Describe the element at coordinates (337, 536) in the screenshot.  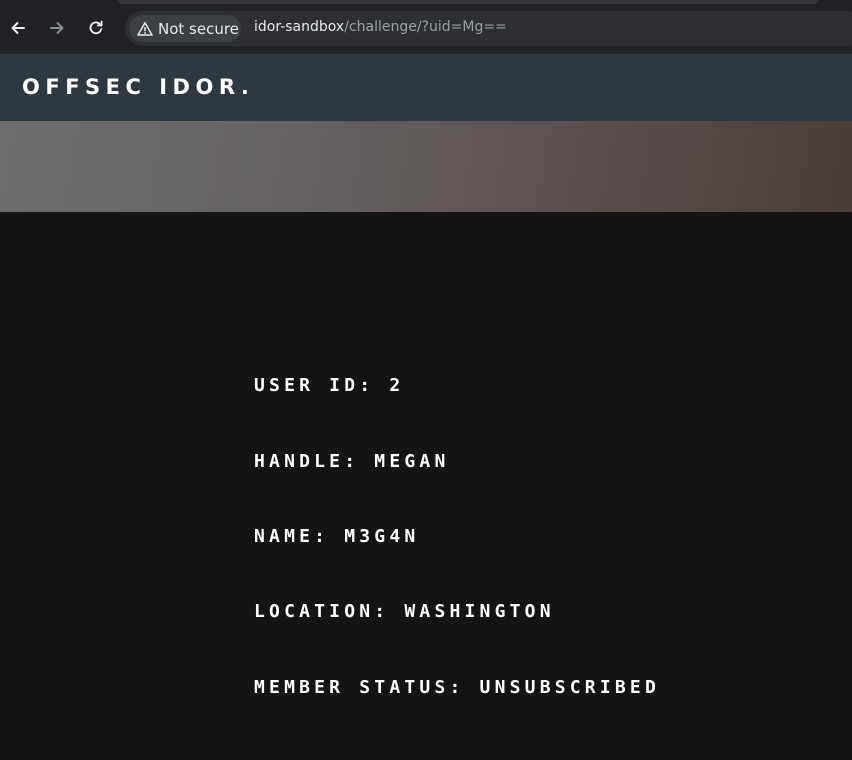
I see `name-field: NAME: M3G4N` at that location.